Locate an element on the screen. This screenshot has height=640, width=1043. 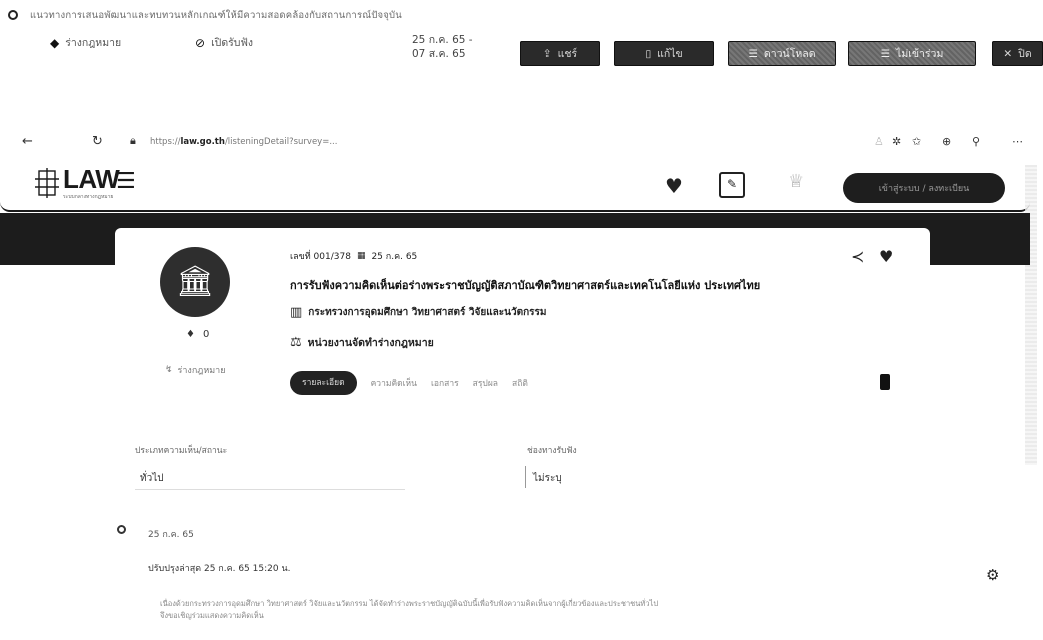
doc-number: เลขที่ 001/378 is located at coordinates (320, 257).